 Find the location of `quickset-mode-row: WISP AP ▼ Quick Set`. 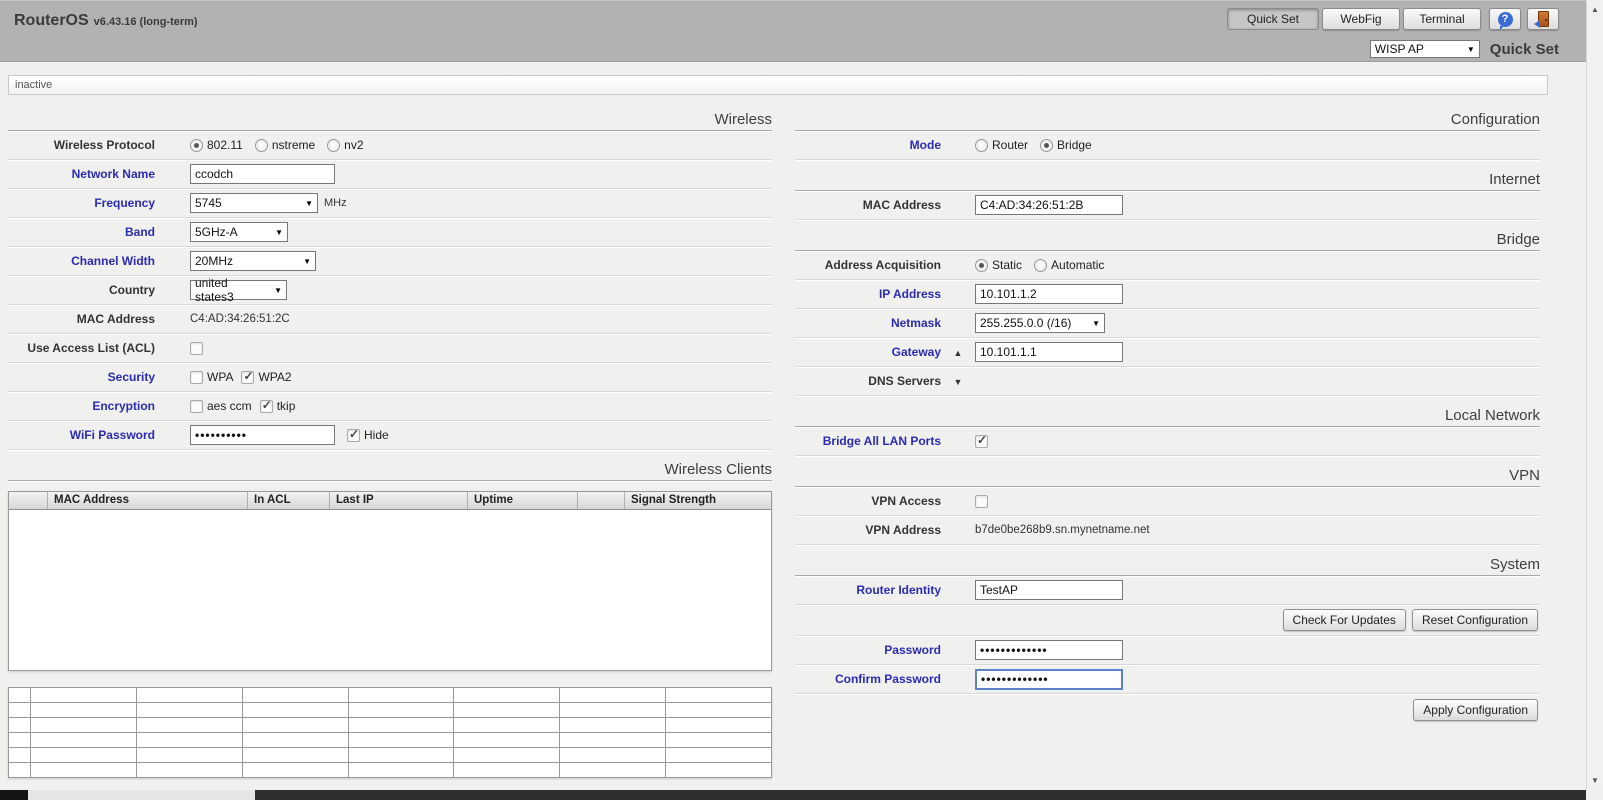

quickset-mode-row: WISP AP ▼ Quick Set is located at coordinates (1464, 49).